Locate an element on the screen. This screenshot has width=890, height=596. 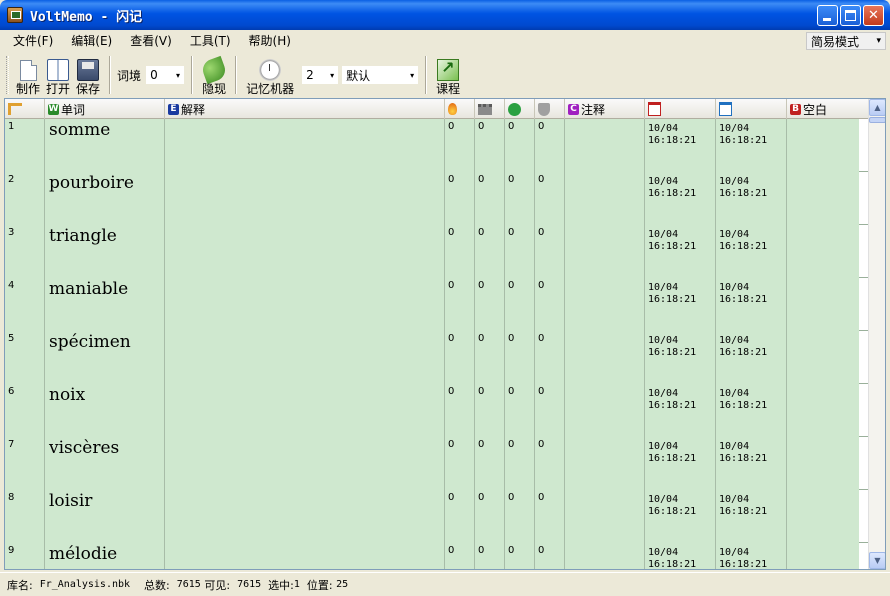
word-cell: triangle is located at coordinates (105, 251).